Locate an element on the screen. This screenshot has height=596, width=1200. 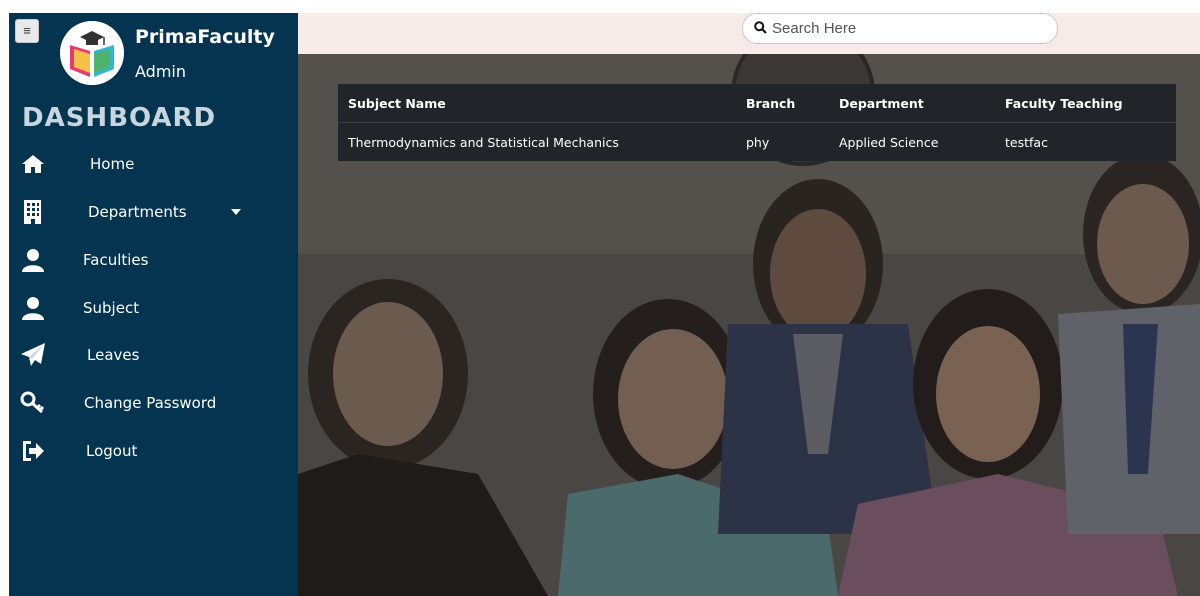
logo is located at coordinates (92, 53).